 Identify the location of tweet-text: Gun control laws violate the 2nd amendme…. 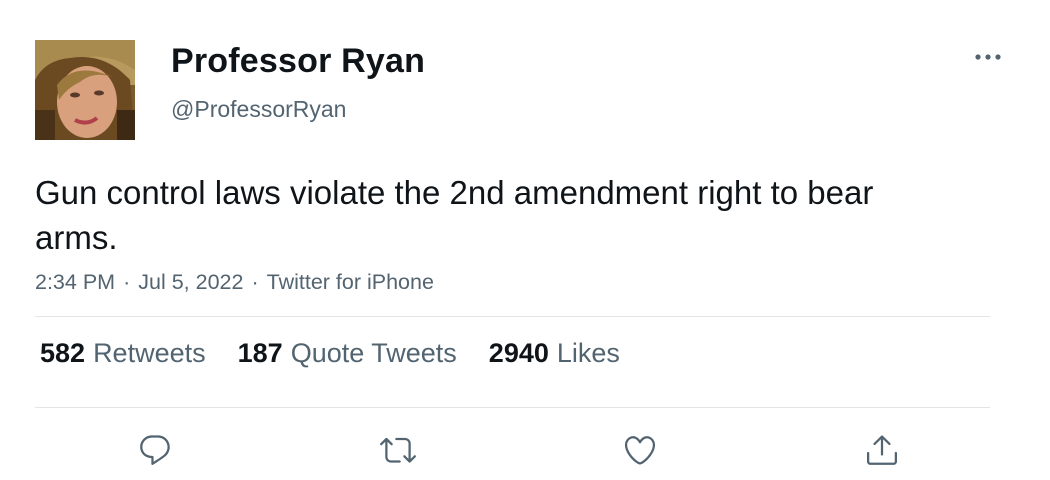
(454, 215).